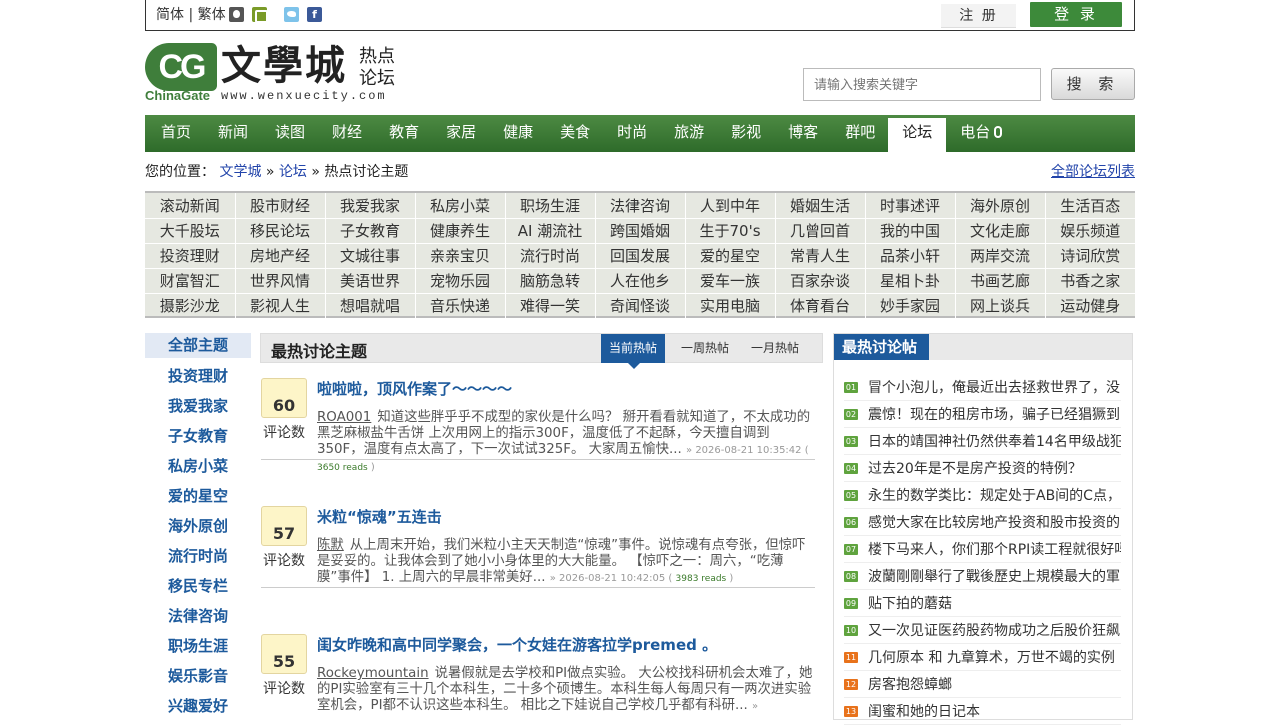 The height and width of the screenshot is (726, 1280). I want to click on topic-title: 啦啦啦，顶风作案了～～～～, so click(414, 388).